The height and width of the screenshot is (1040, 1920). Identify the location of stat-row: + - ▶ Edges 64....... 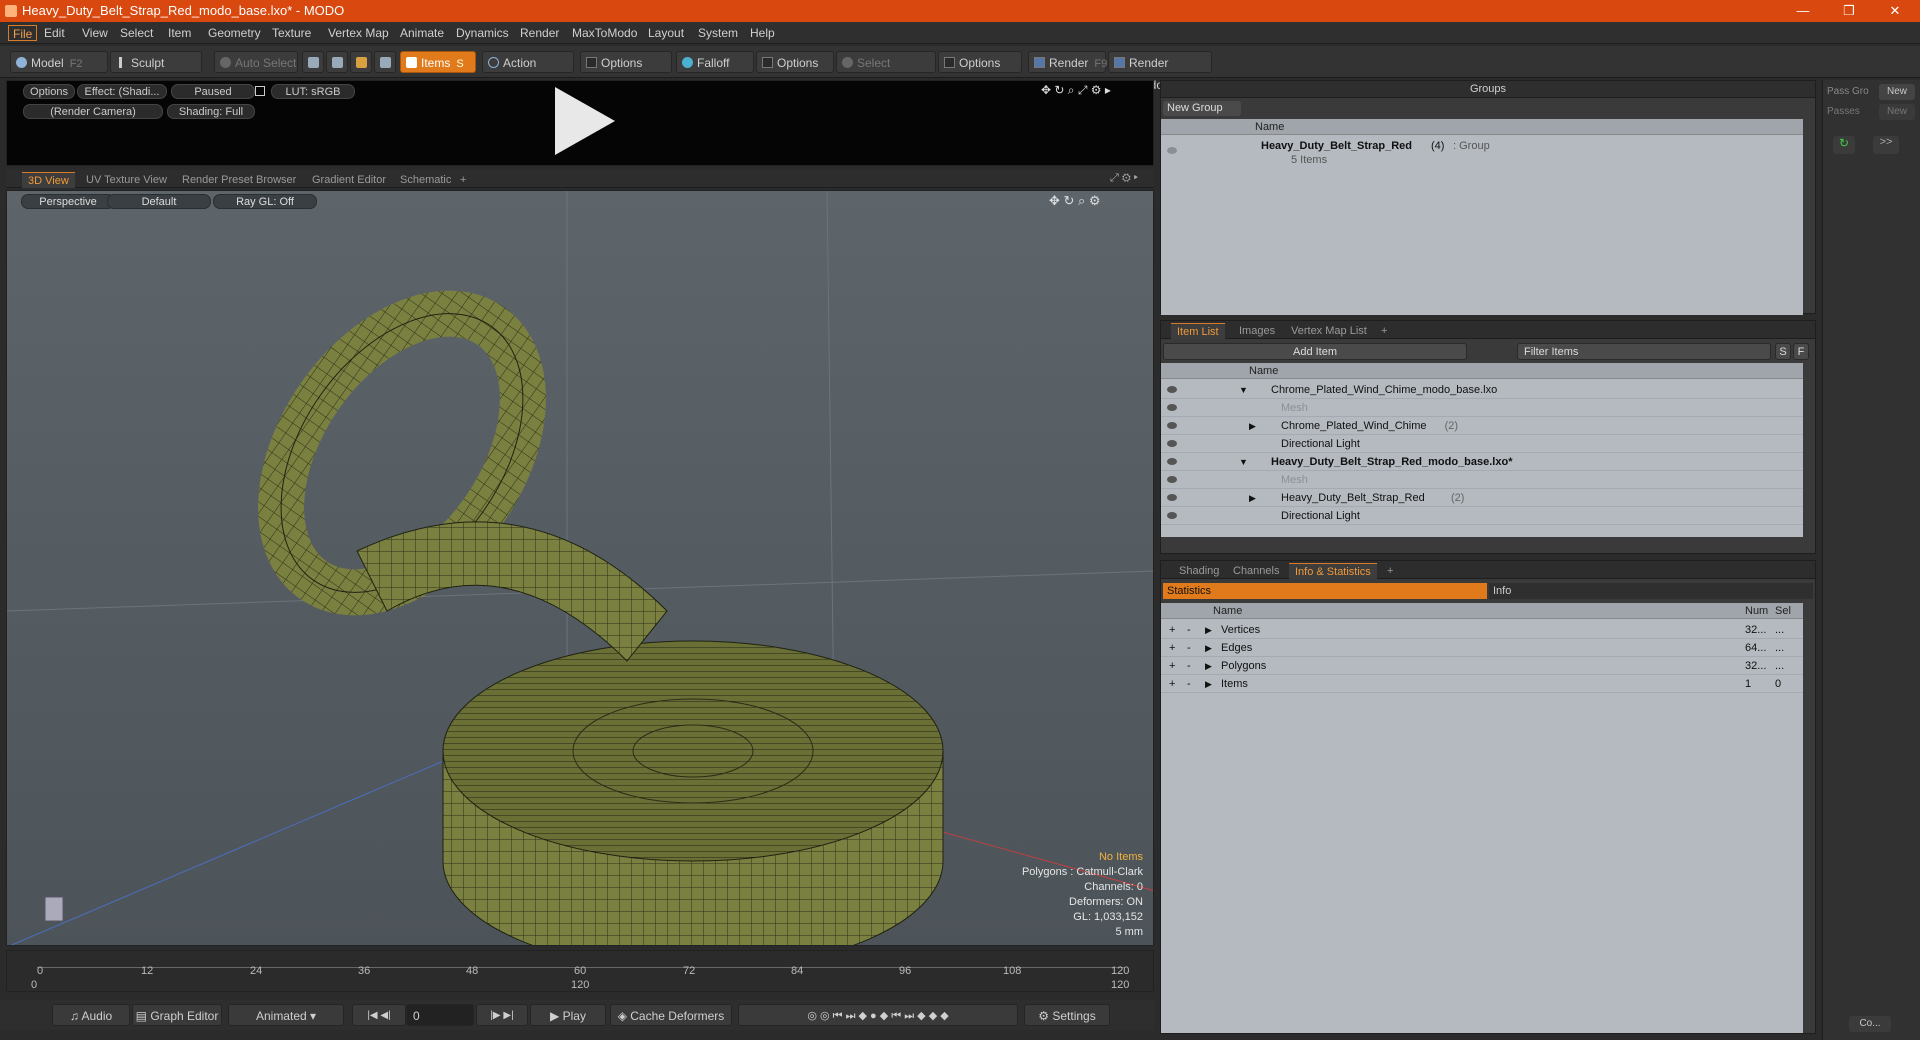
(1482, 648).